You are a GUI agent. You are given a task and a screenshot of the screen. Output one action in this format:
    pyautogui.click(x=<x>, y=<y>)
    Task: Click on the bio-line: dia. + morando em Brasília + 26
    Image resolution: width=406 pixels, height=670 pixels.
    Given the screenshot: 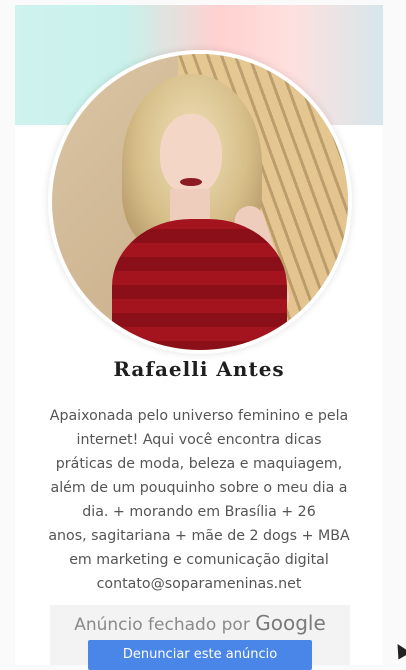 What is the action you would take?
    pyautogui.click(x=199, y=512)
    